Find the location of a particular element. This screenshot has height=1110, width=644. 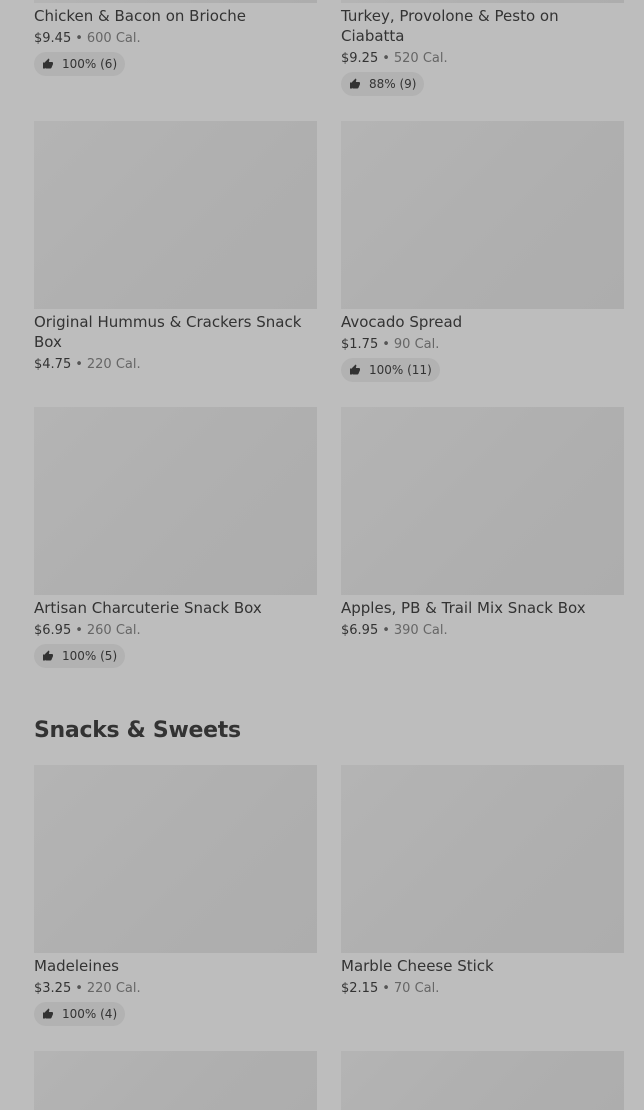

item-calories: 260 Cal. is located at coordinates (113, 630).